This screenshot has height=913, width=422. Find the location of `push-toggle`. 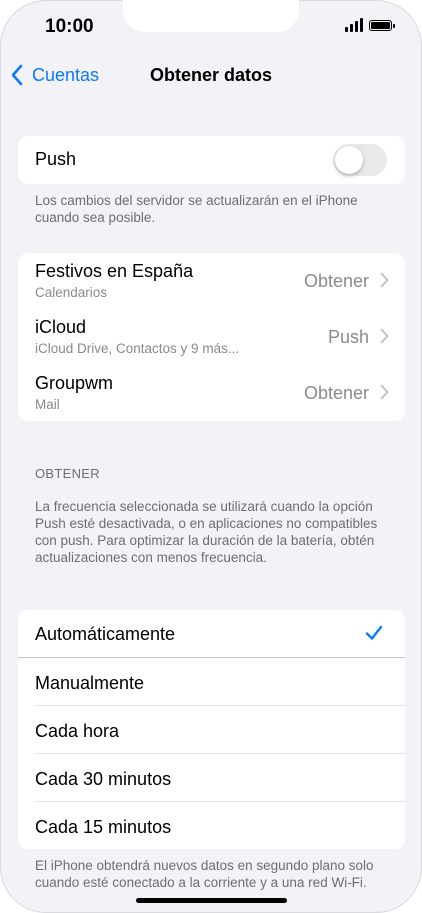

push-toggle is located at coordinates (360, 160).